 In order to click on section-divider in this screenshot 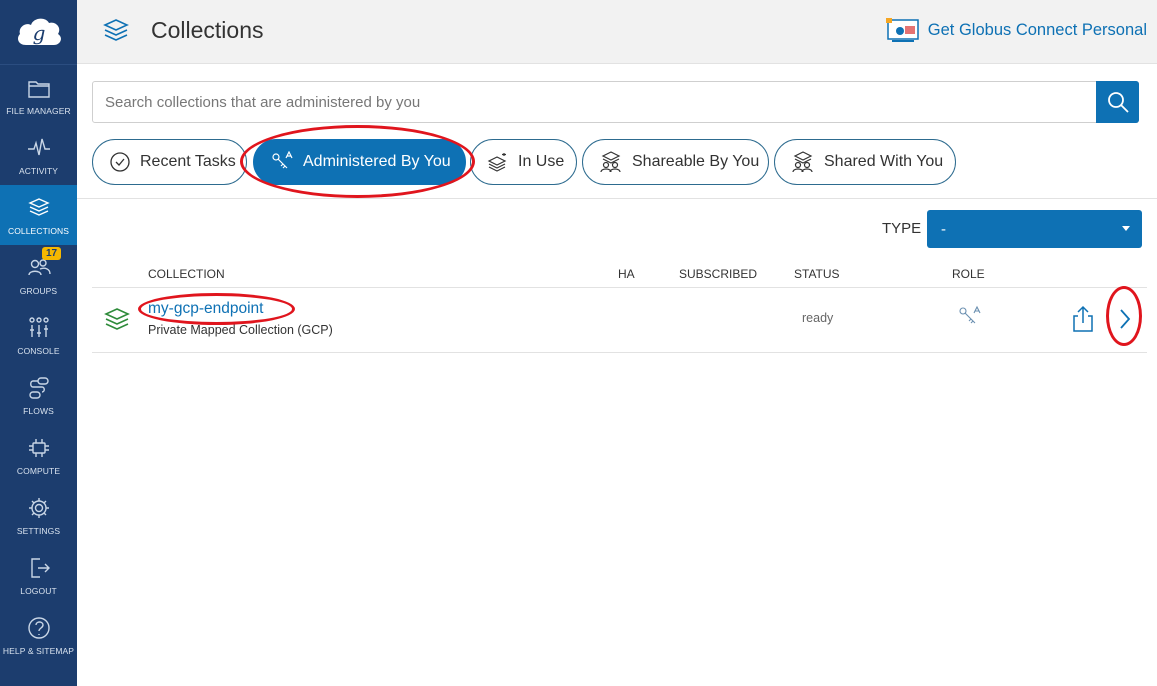, I will do `click(617, 198)`.